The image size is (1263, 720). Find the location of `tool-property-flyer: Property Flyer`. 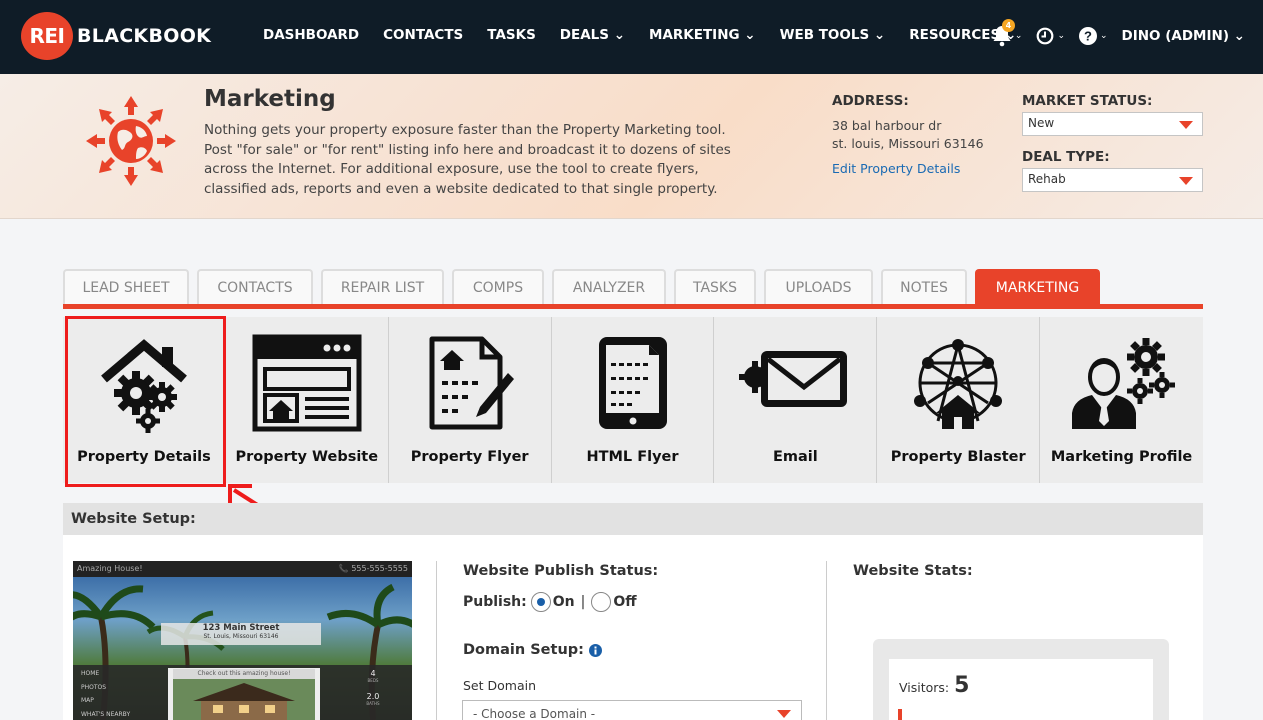

tool-property-flyer: Property Flyer is located at coordinates (470, 400).